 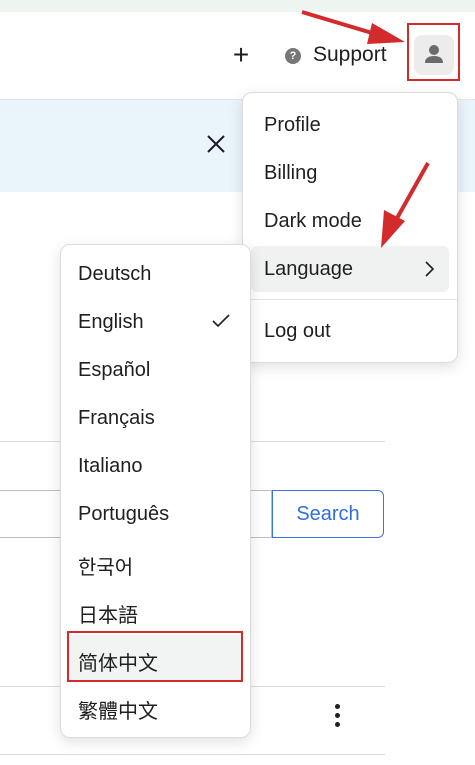 What do you see at coordinates (293, 56) in the screenshot?
I see `question-circle-icon: ?` at bounding box center [293, 56].